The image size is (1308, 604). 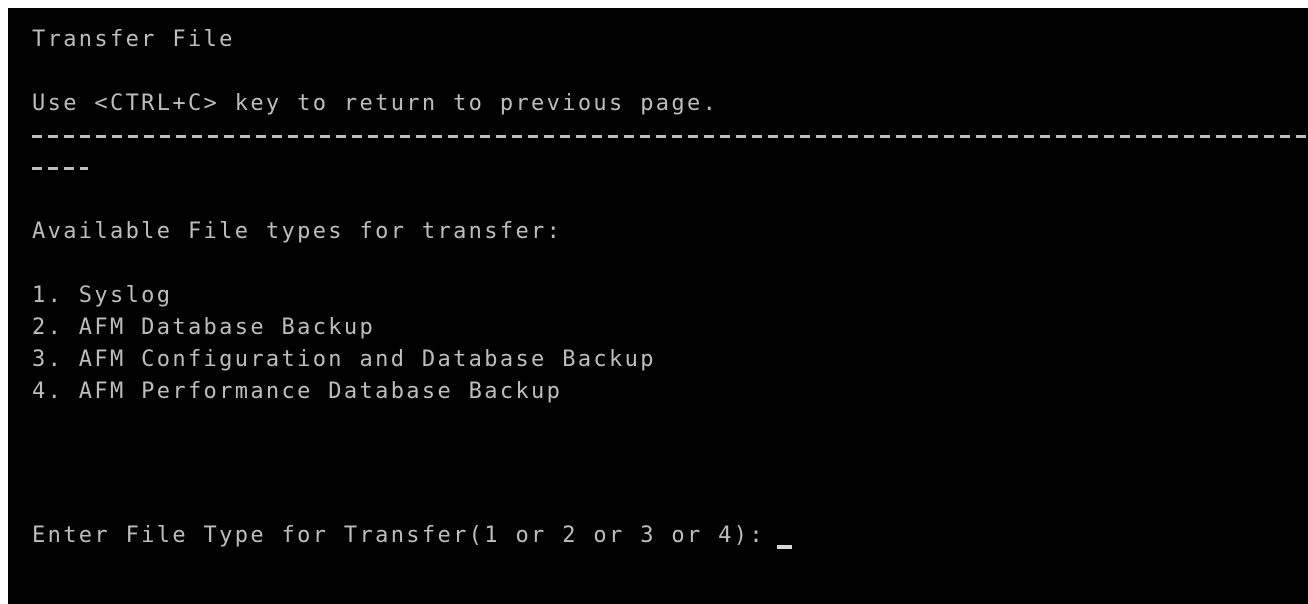 What do you see at coordinates (344, 359) in the screenshot?
I see `file-type-option-configuration-database-backup: 3. AFM Configuration and Database Backup` at bounding box center [344, 359].